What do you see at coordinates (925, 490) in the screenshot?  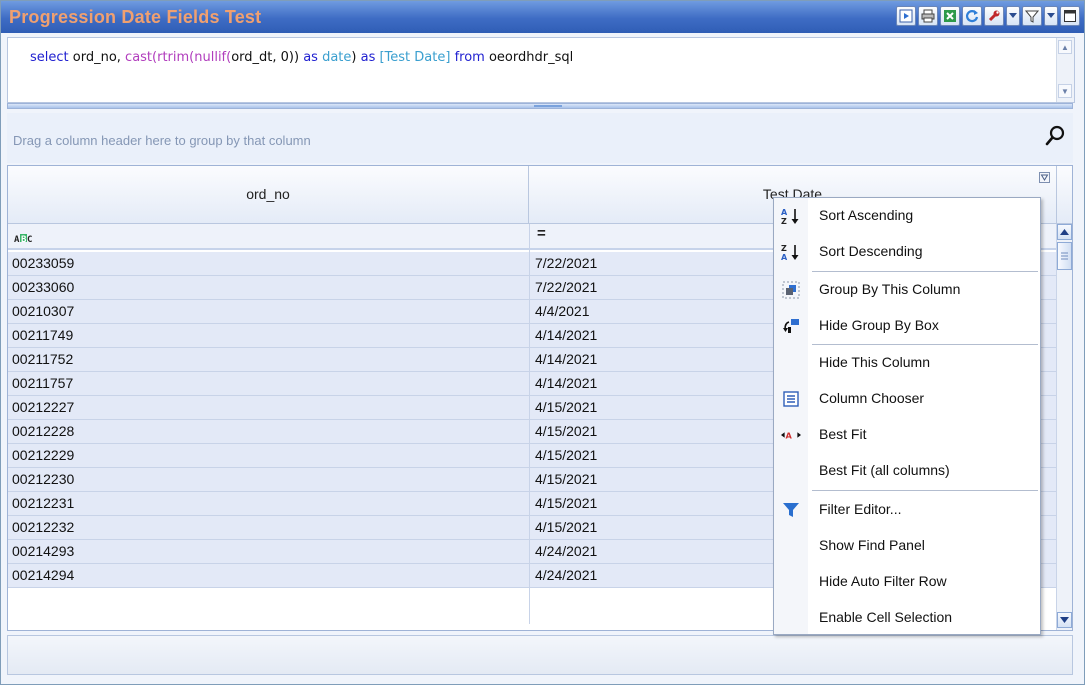 I see `menu-separator` at bounding box center [925, 490].